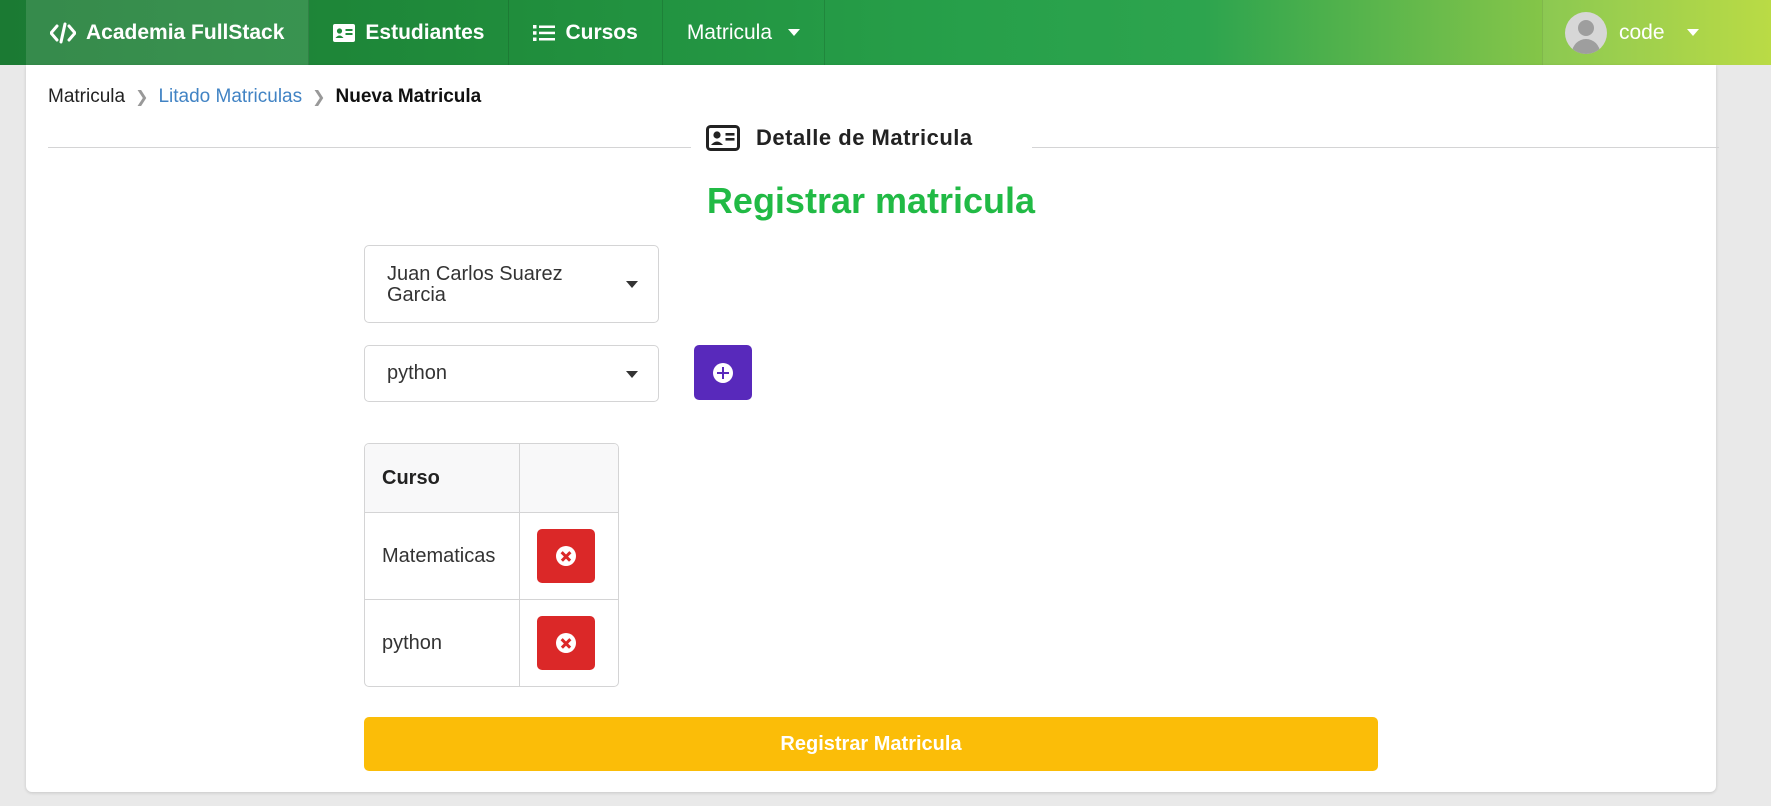 Image resolution: width=1771 pixels, height=806 pixels. Describe the element at coordinates (442, 643) in the screenshot. I see `course-name-cell: python` at that location.